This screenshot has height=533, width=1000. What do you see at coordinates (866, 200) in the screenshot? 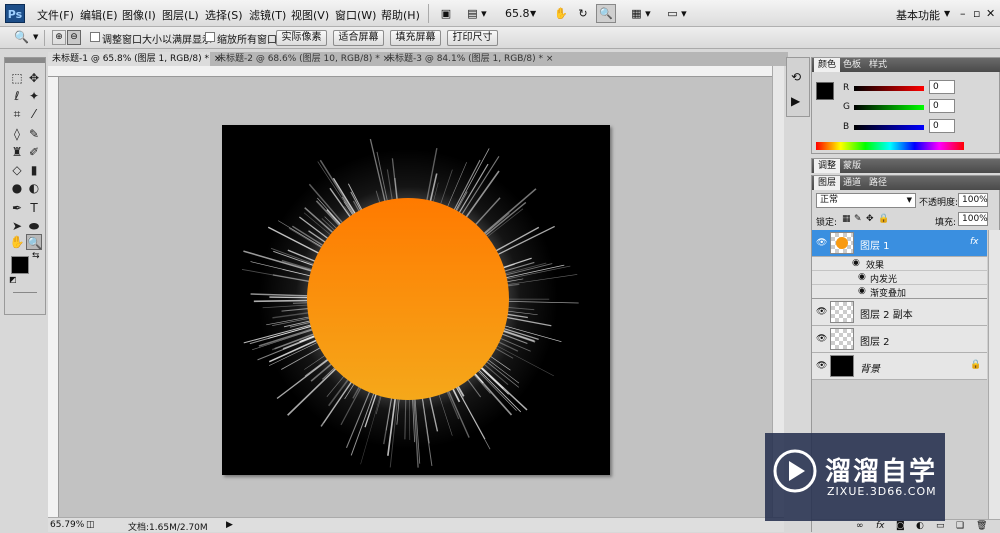
I see `blend-mode-select: 正常 ▼` at bounding box center [866, 200].